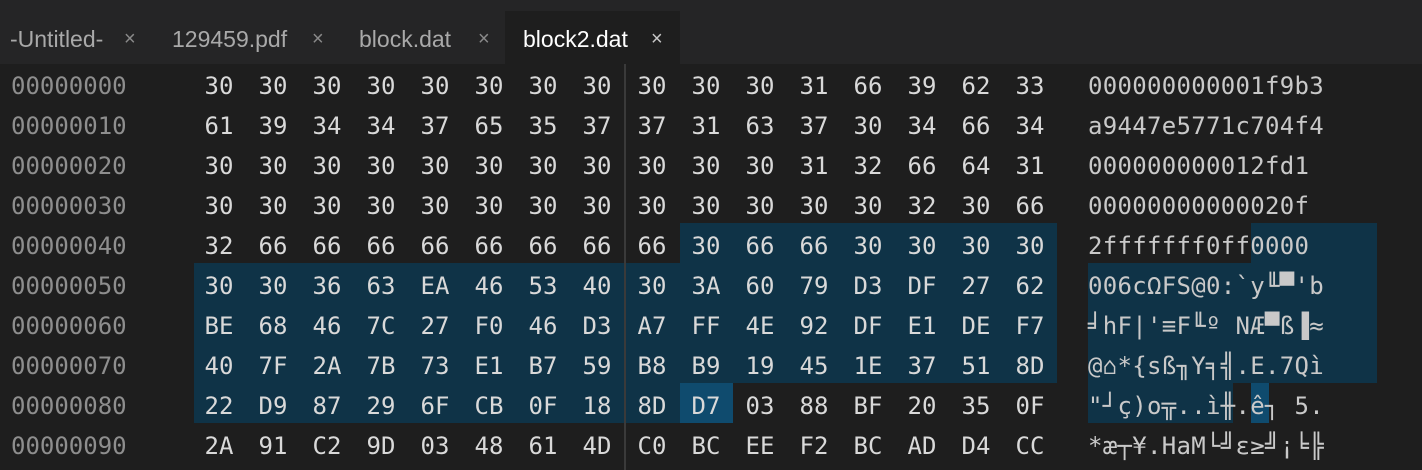 The width and height of the screenshot is (1422, 470). Describe the element at coordinates (219, 446) in the screenshot. I see `hex-byte: 2A` at that location.